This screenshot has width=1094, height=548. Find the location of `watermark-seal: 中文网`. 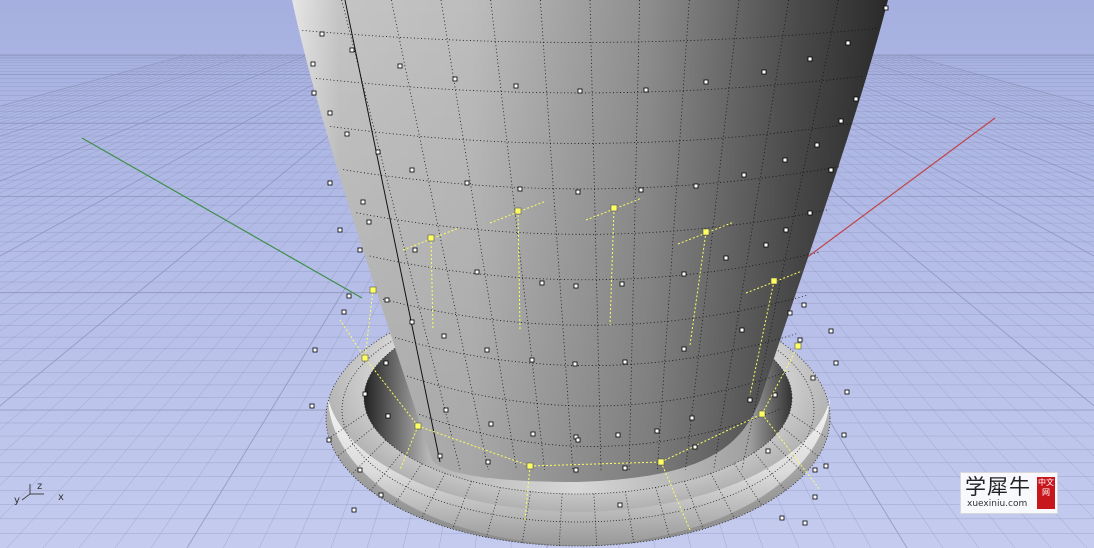

watermark-seal: 中文网 is located at coordinates (1046, 493).